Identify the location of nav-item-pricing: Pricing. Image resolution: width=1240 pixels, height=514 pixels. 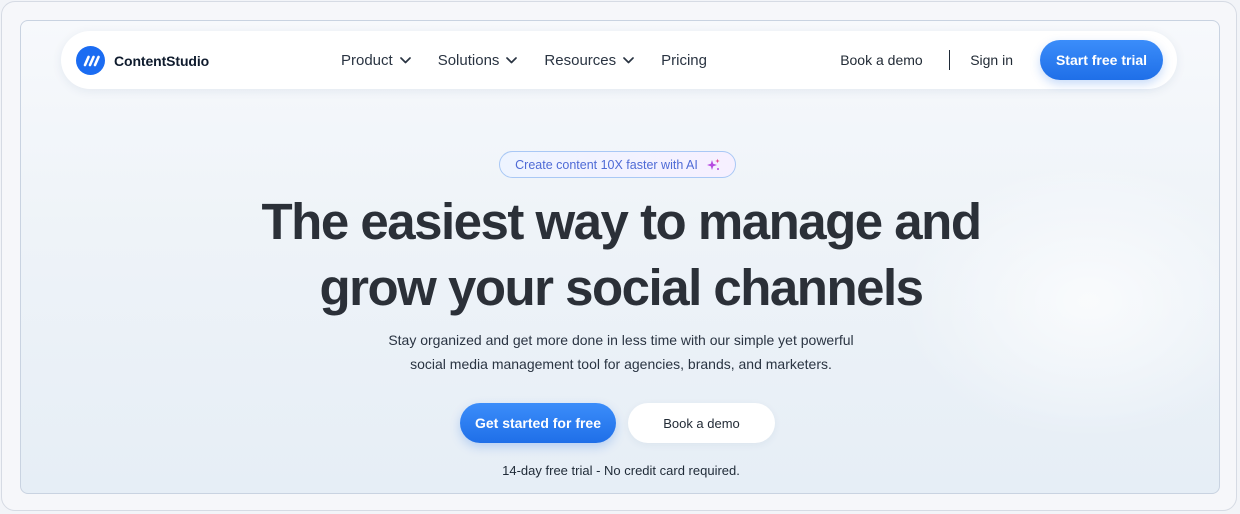
(684, 60).